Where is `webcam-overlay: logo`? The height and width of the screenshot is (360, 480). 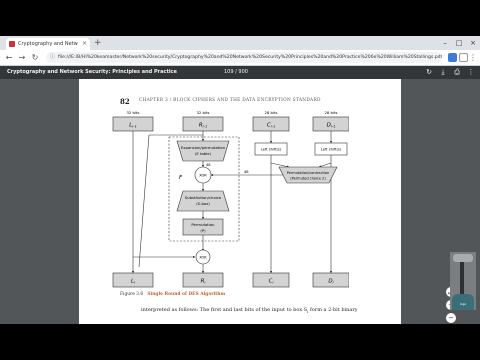 webcam-overlay: logo is located at coordinates (463, 281).